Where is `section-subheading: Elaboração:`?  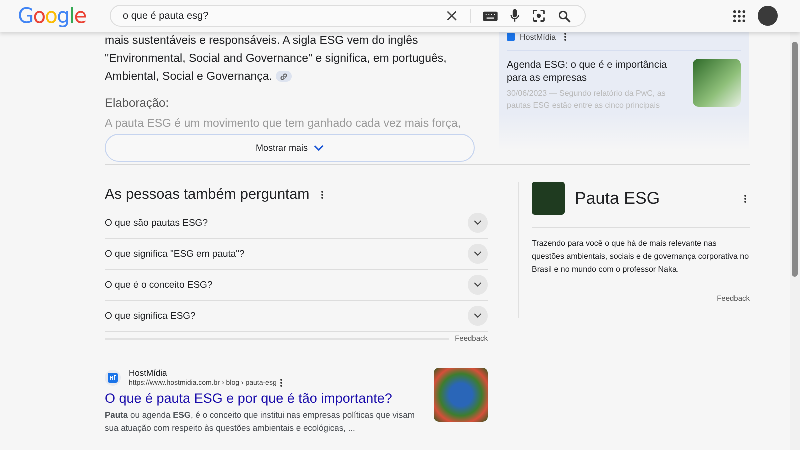 section-subheading: Elaboração: is located at coordinates (137, 103).